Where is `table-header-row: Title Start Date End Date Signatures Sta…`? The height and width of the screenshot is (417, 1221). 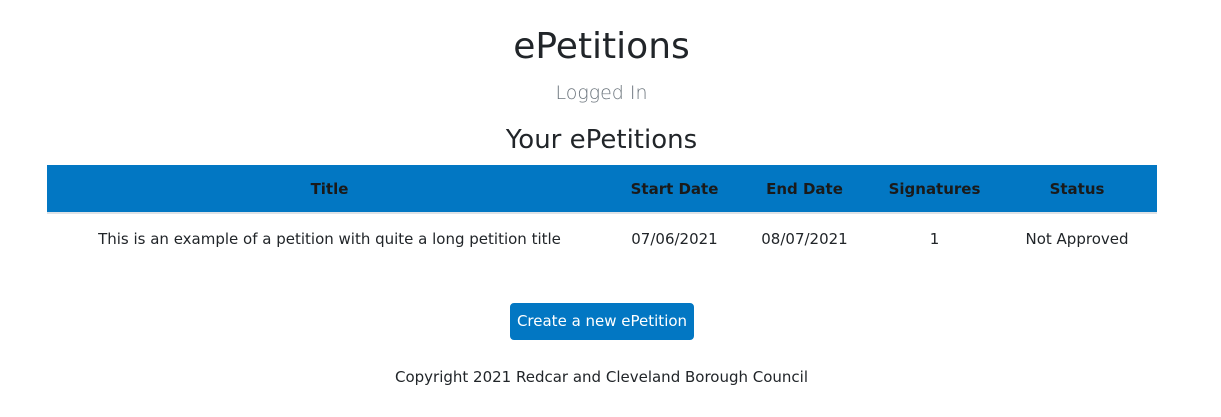 table-header-row: Title Start Date End Date Signatures Sta… is located at coordinates (602, 189).